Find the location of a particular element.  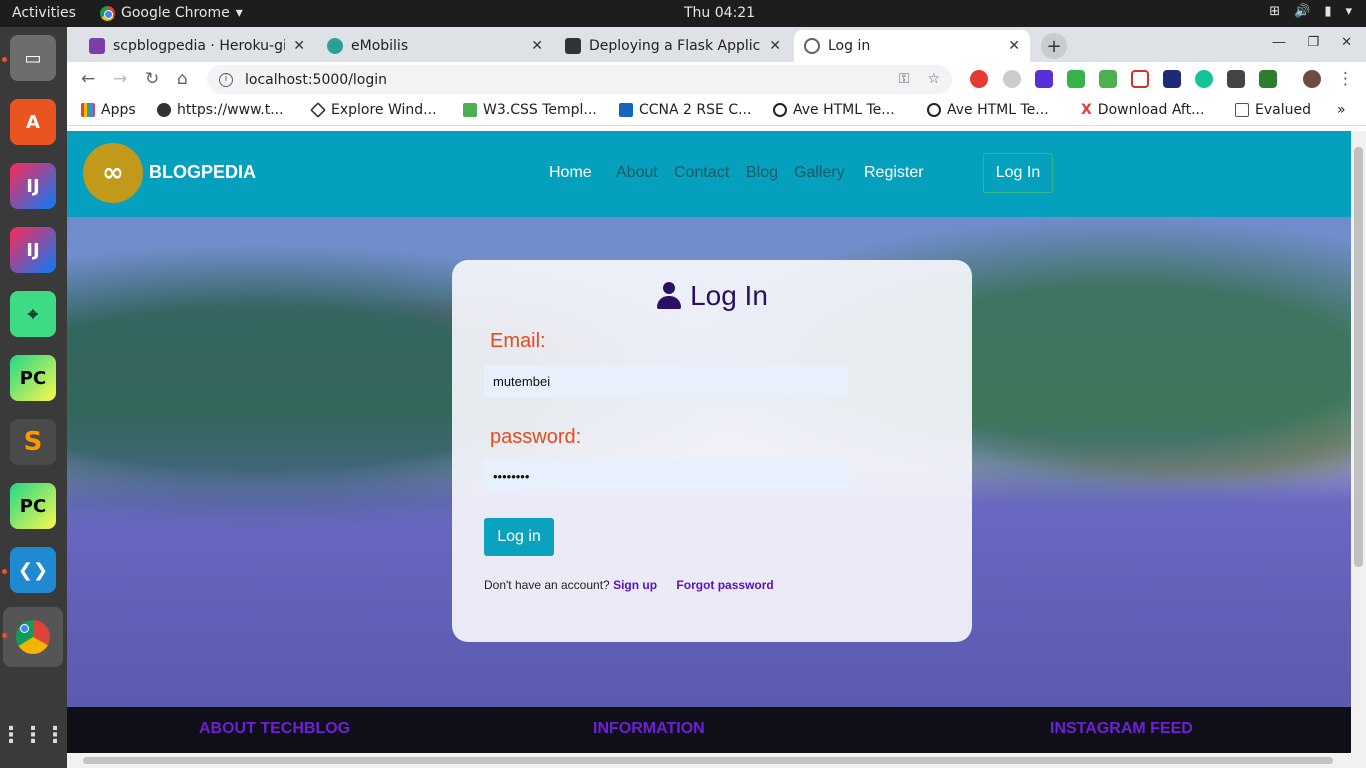

nav-contact: Contact is located at coordinates (701, 173).